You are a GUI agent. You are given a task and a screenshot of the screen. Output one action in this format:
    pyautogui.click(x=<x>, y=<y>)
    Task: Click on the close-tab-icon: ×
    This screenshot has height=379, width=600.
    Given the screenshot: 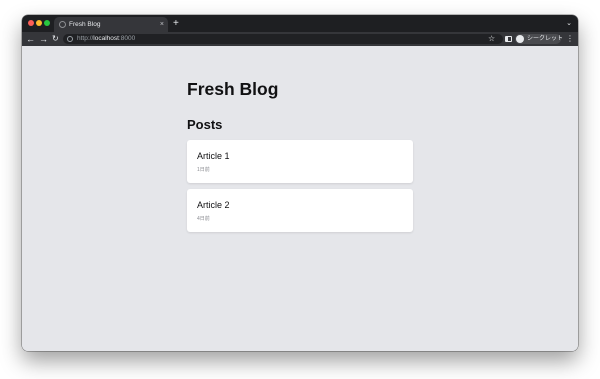 What is the action you would take?
    pyautogui.click(x=162, y=24)
    